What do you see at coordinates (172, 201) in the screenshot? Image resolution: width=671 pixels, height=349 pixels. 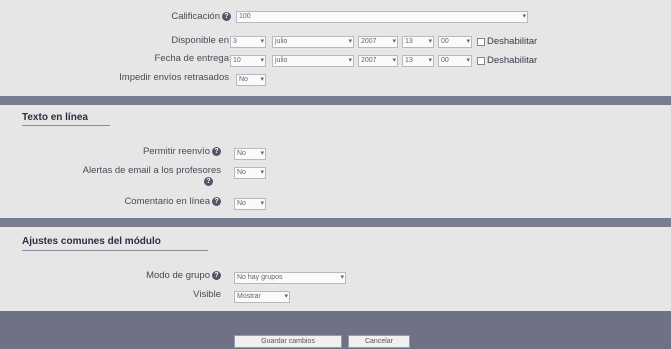 I see `inline-comment-label: Comentario en línea?` at bounding box center [172, 201].